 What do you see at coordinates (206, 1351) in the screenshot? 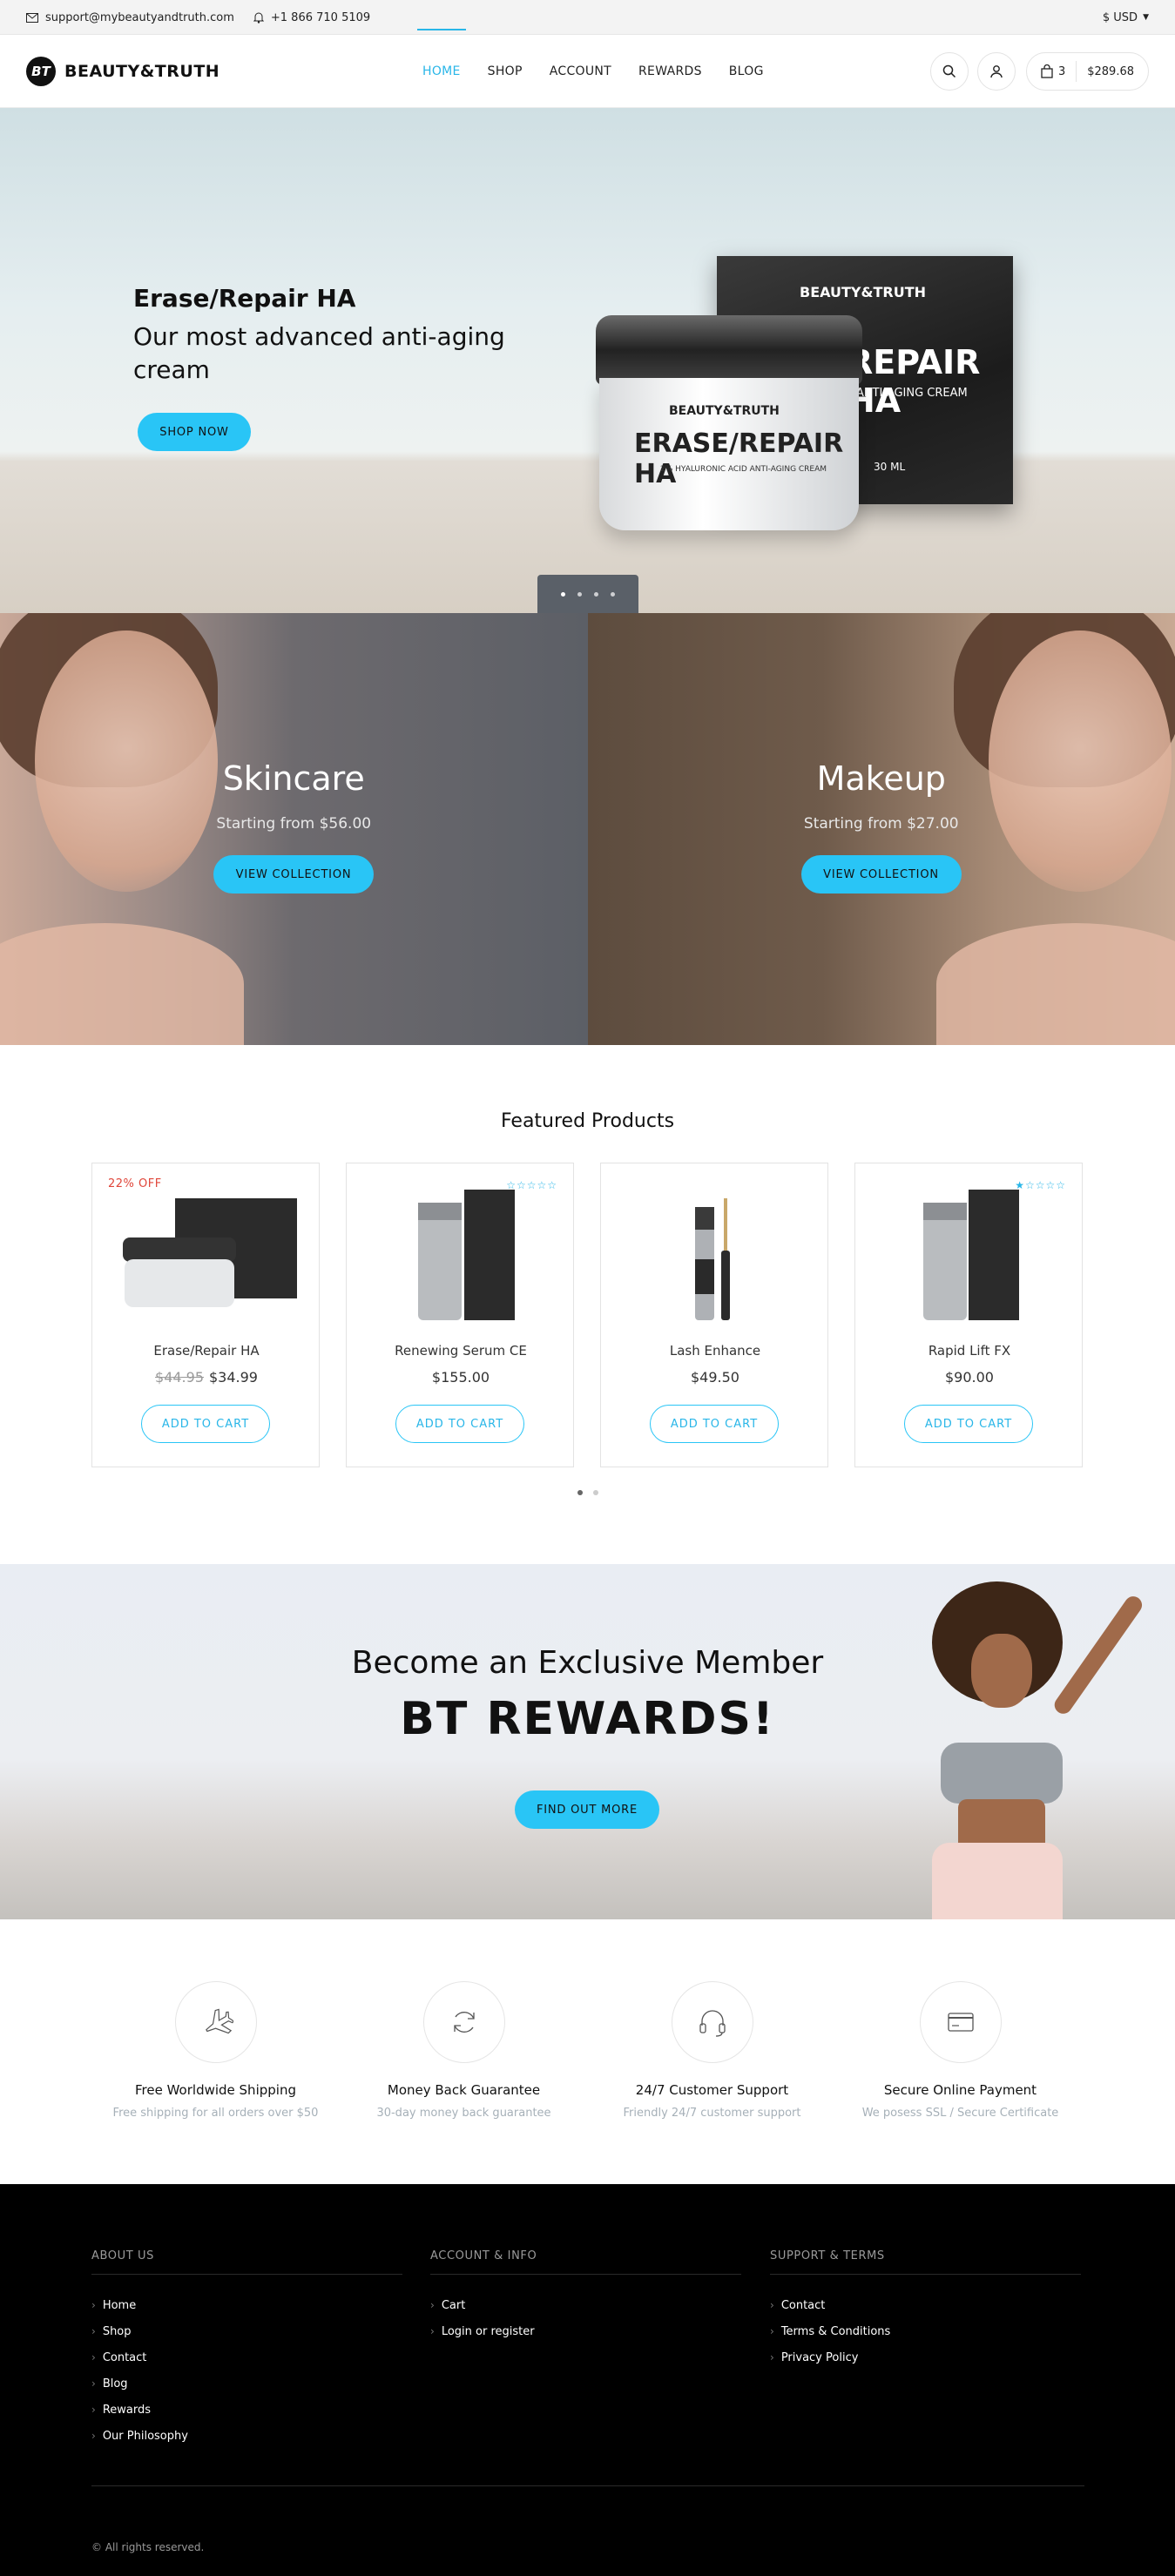
I see `product-name: Erase/Repair HA` at bounding box center [206, 1351].